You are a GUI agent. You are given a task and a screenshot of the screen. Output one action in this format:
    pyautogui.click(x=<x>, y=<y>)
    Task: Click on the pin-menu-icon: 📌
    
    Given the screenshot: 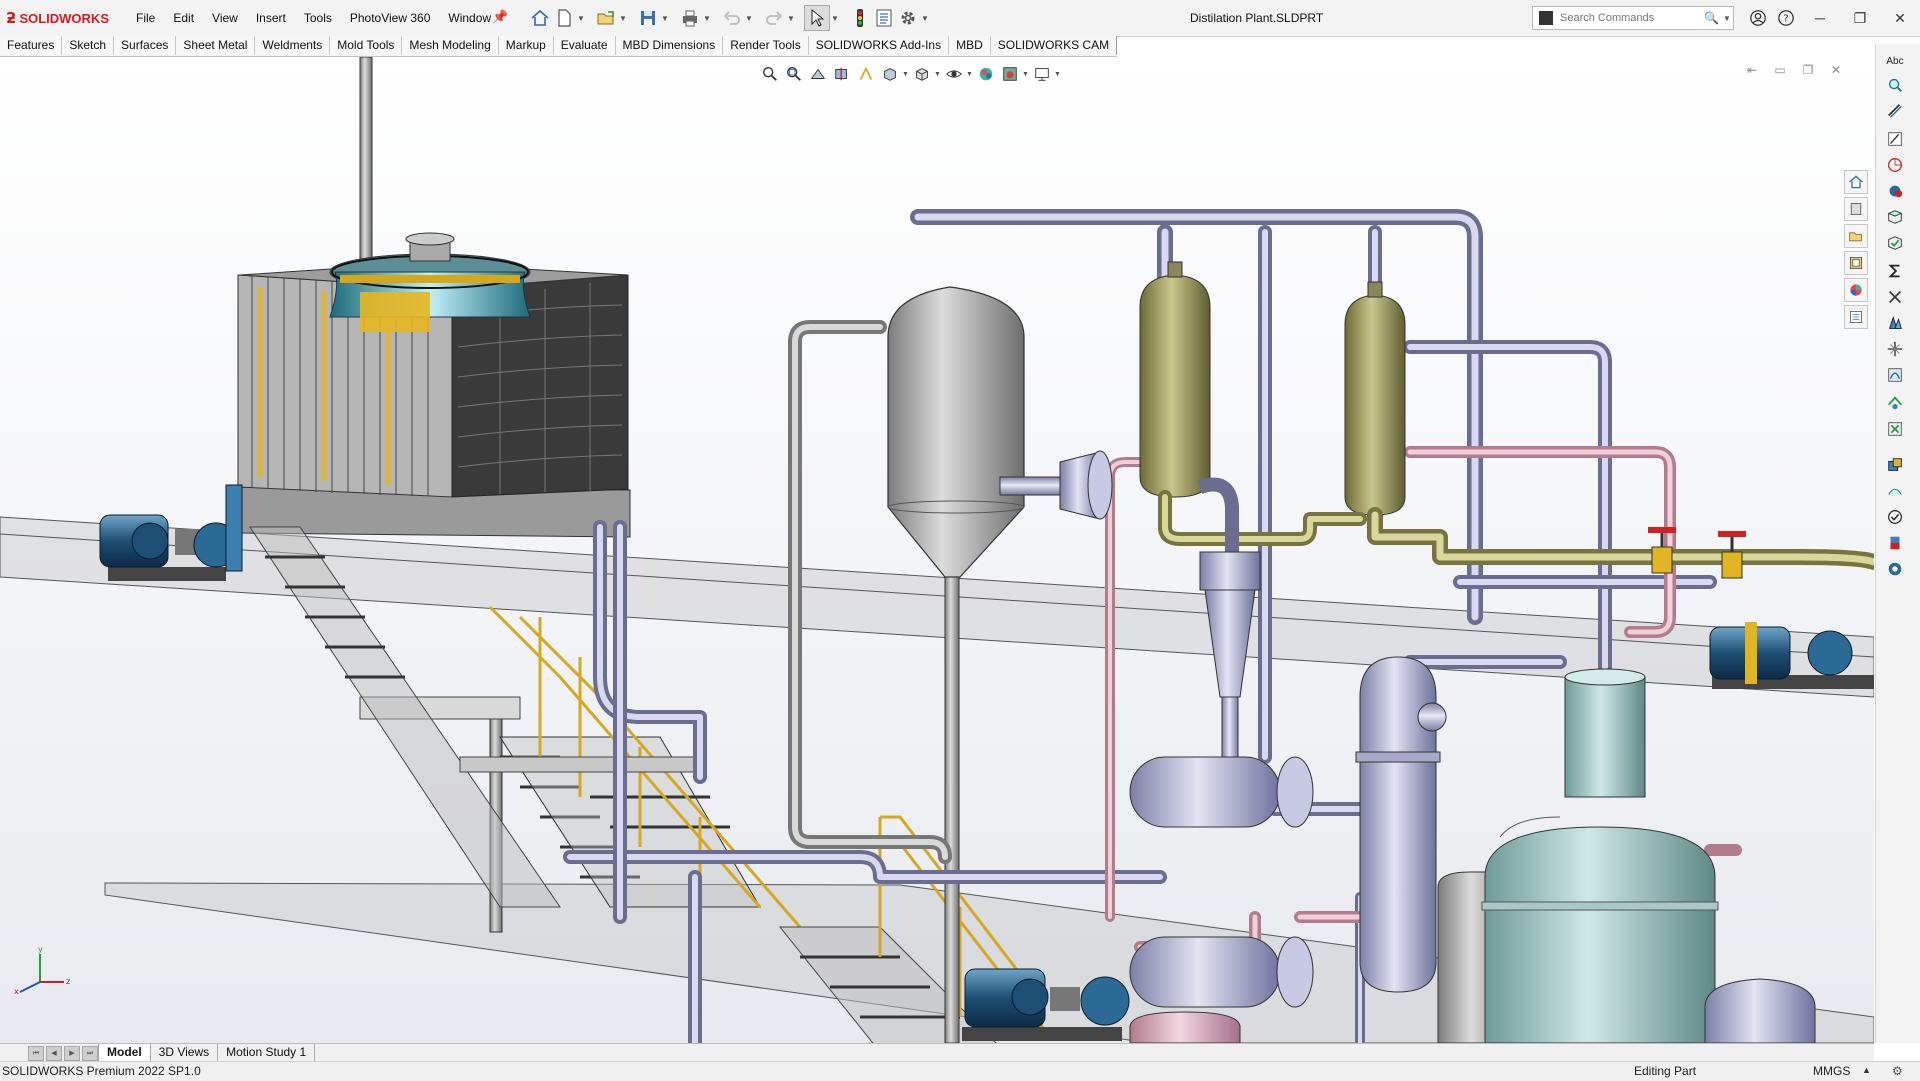 What is the action you would take?
    pyautogui.click(x=500, y=17)
    